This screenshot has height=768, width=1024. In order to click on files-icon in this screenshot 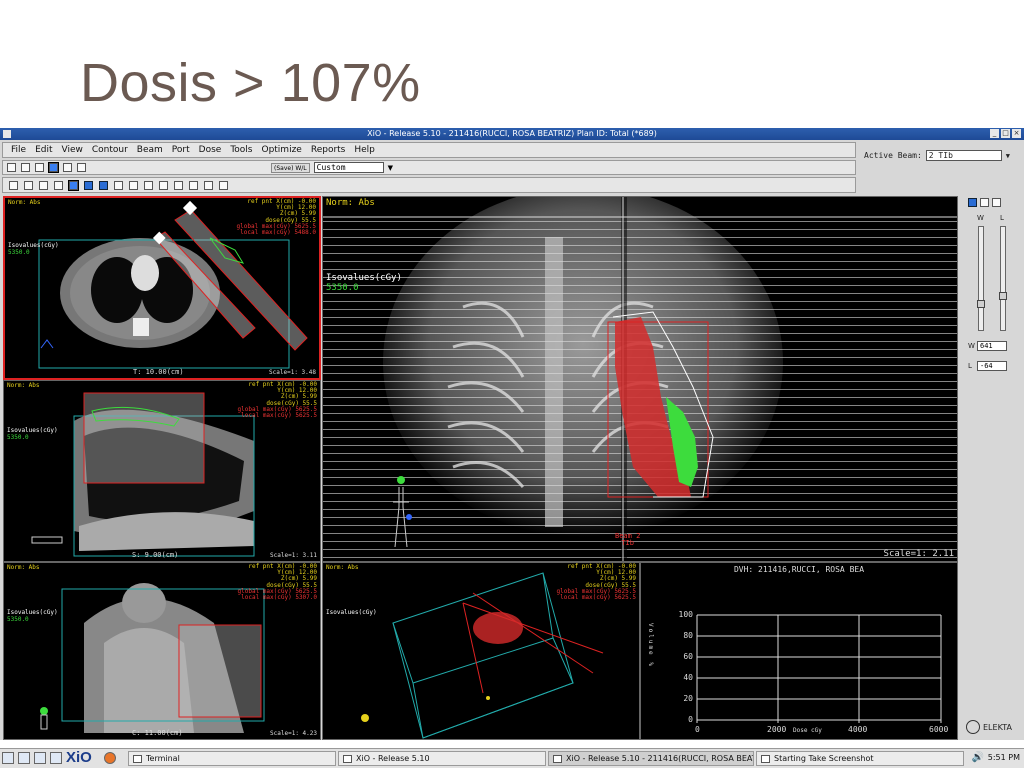, I will do `click(40, 758)`.